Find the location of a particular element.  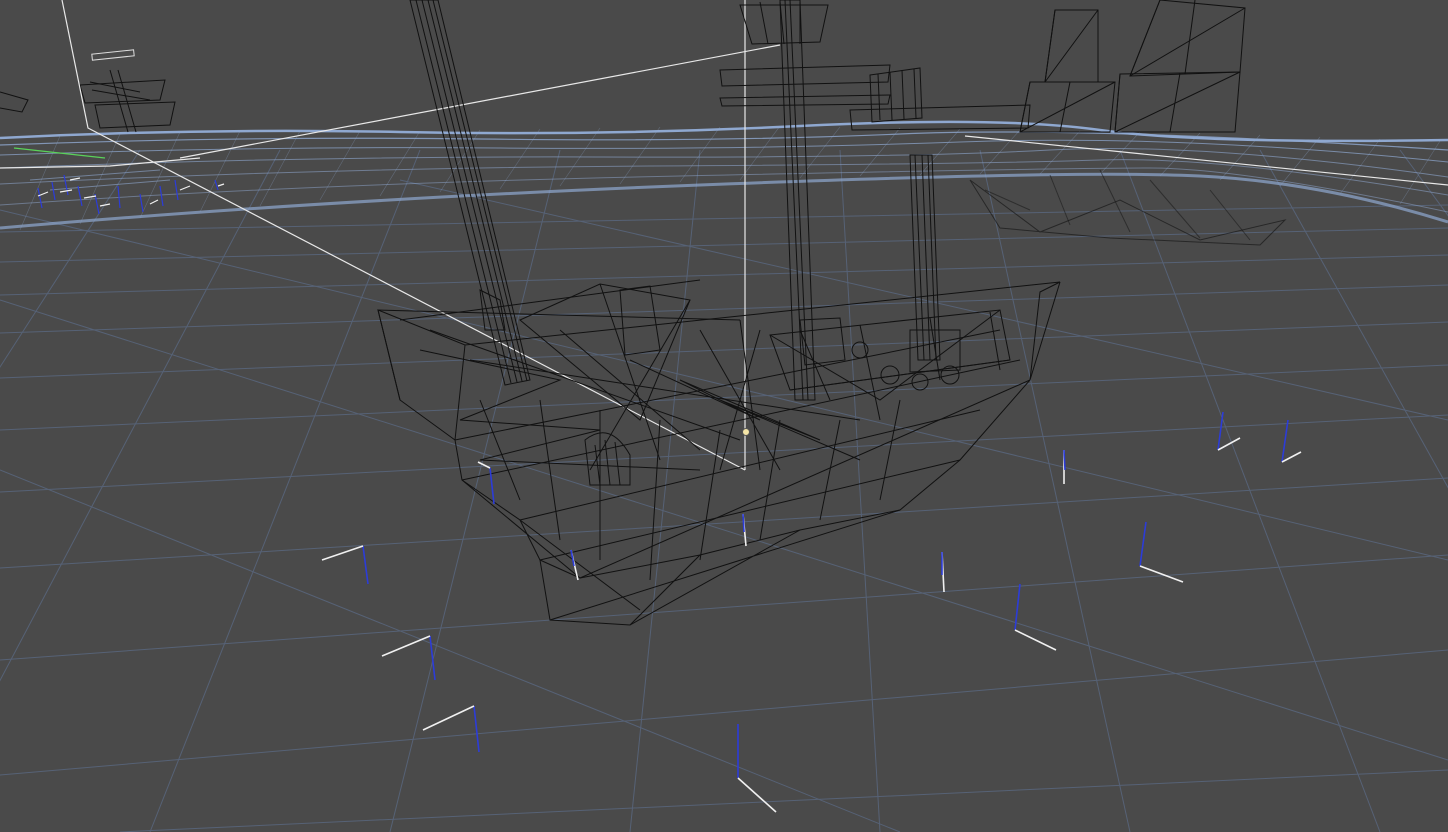

light-icon is located at coordinates (746, 432).